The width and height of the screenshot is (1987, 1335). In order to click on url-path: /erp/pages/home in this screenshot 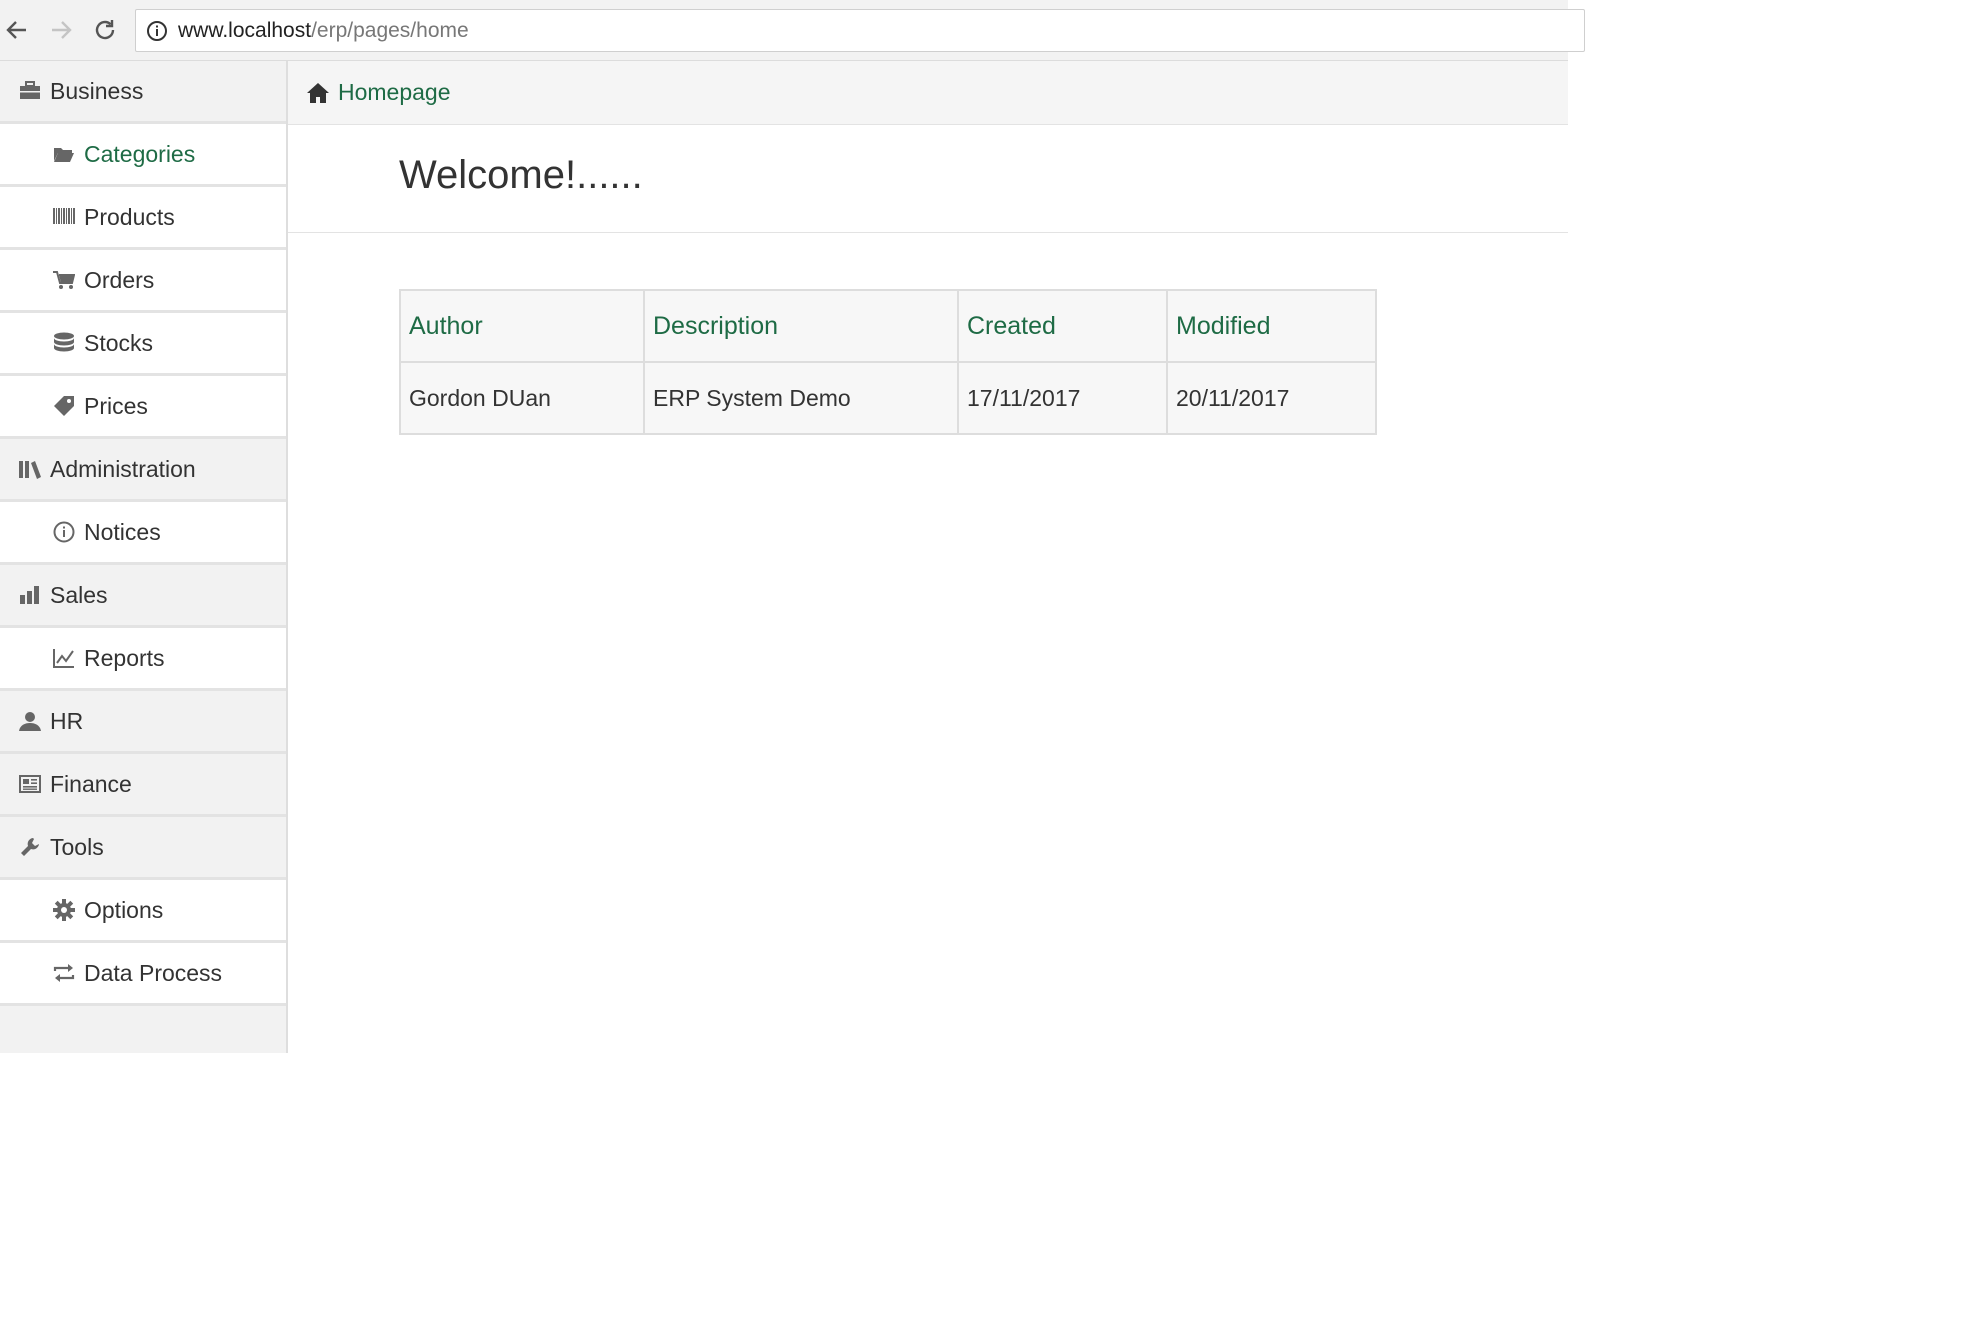, I will do `click(390, 30)`.